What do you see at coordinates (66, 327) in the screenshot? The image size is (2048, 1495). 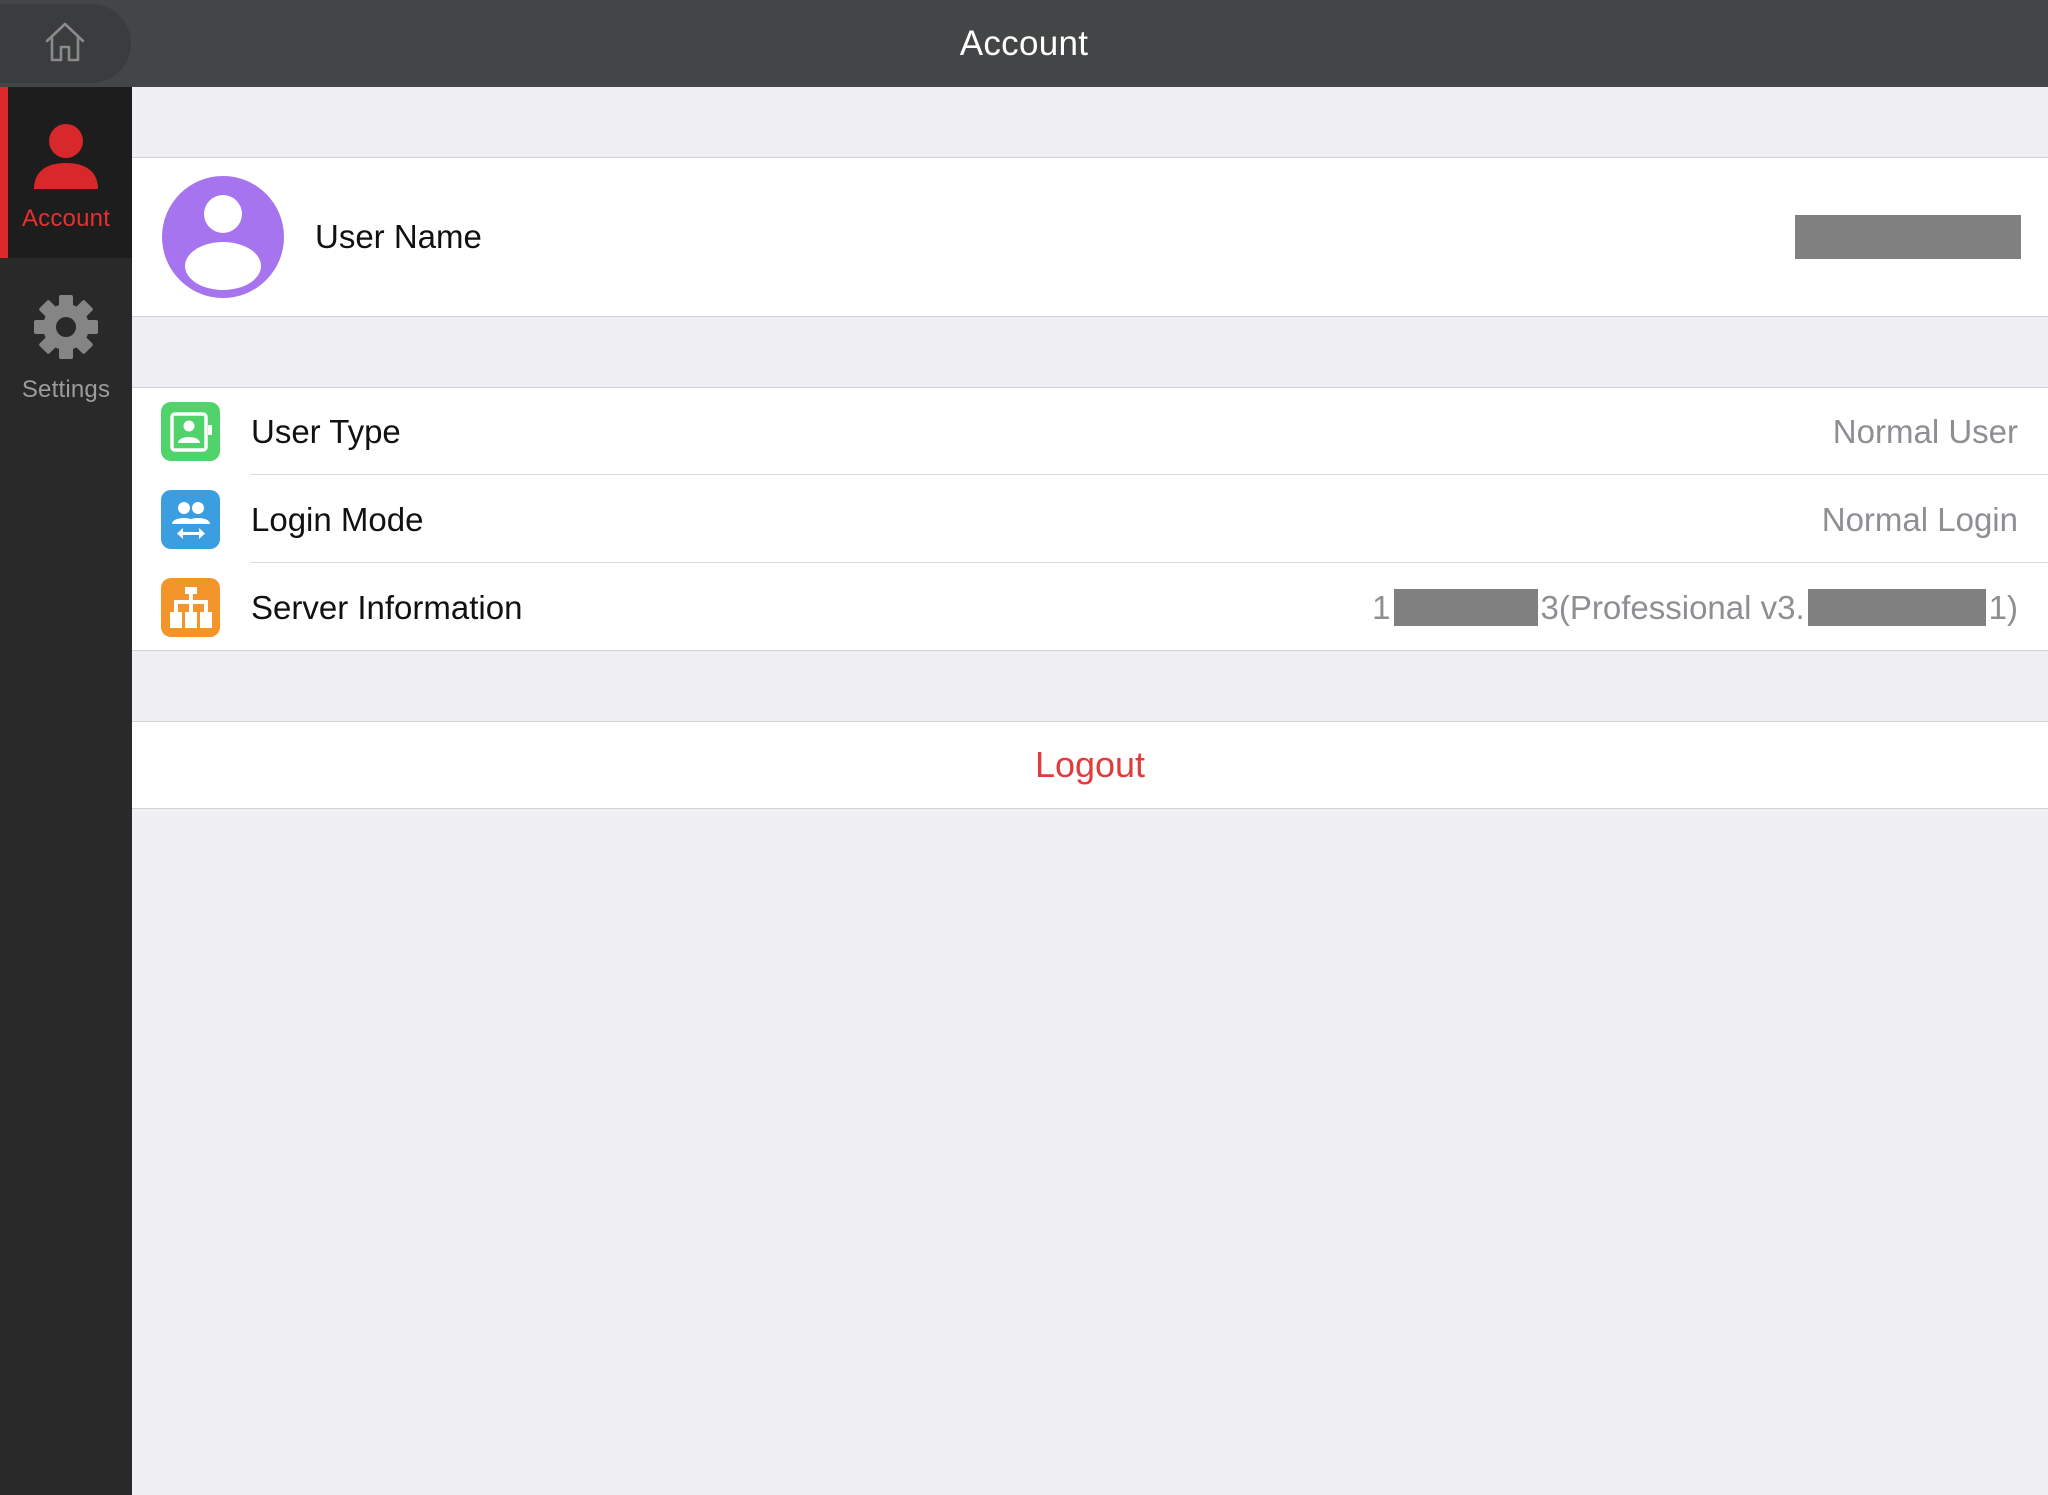 I see `gear-icon` at bounding box center [66, 327].